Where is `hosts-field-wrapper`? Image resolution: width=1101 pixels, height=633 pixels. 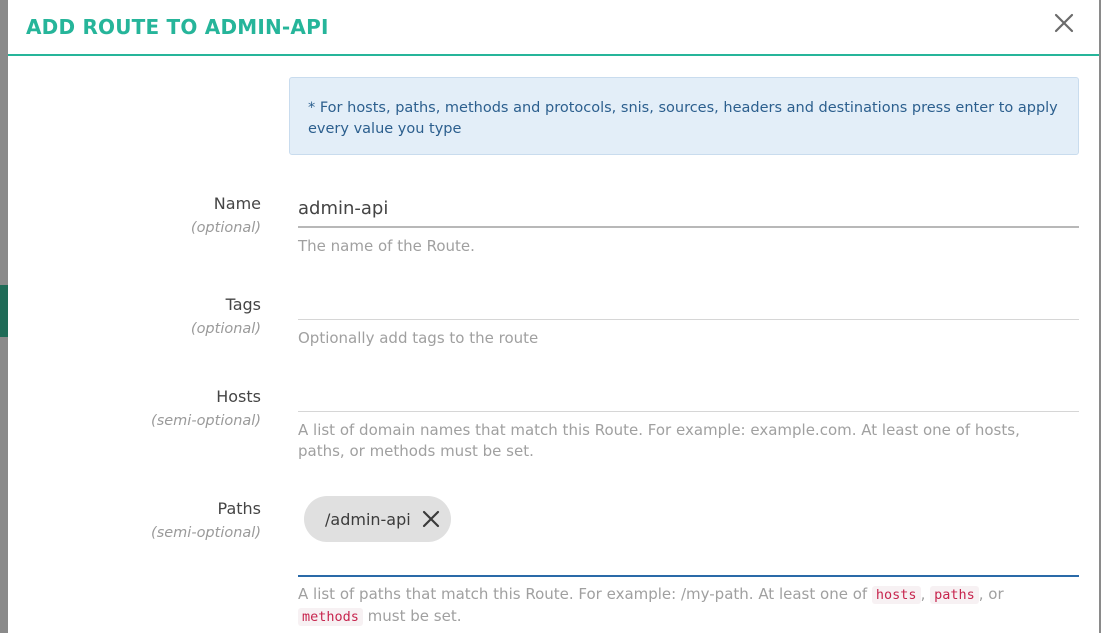 hosts-field-wrapper is located at coordinates (688, 395).